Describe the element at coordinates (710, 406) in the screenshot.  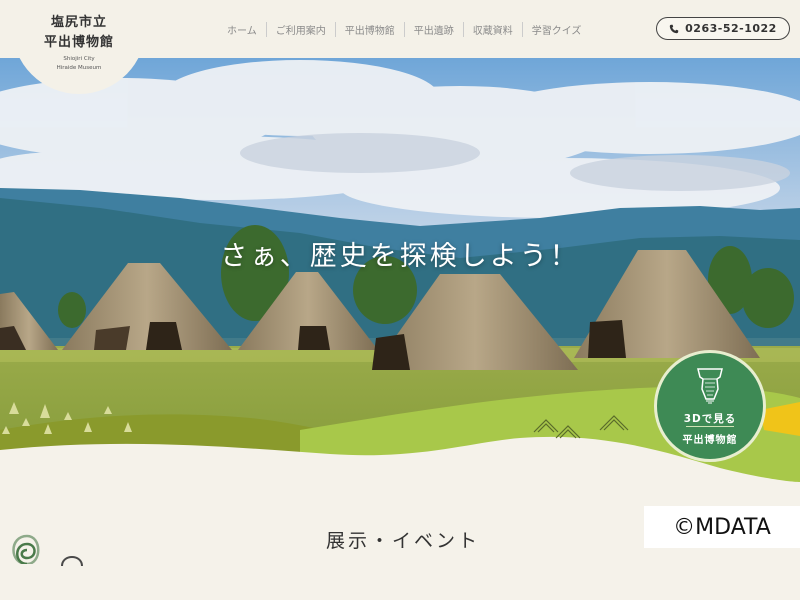
I see `3d-view-button: 3Dで見る 平出博物館` at that location.